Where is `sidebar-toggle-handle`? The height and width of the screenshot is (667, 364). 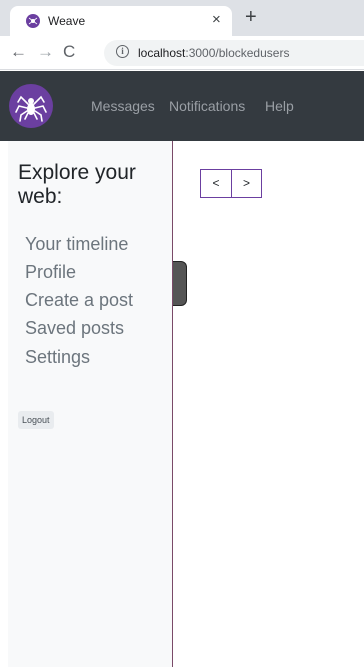 sidebar-toggle-handle is located at coordinates (180, 283).